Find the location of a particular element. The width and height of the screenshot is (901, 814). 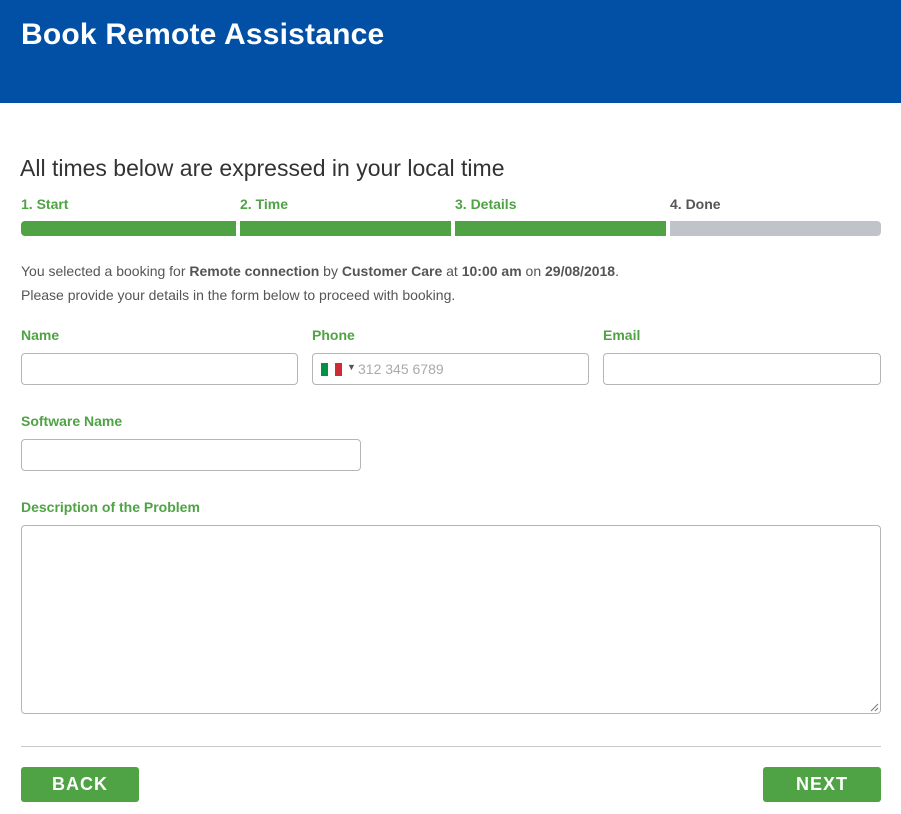

step-details: 3. Details is located at coordinates (560, 216).